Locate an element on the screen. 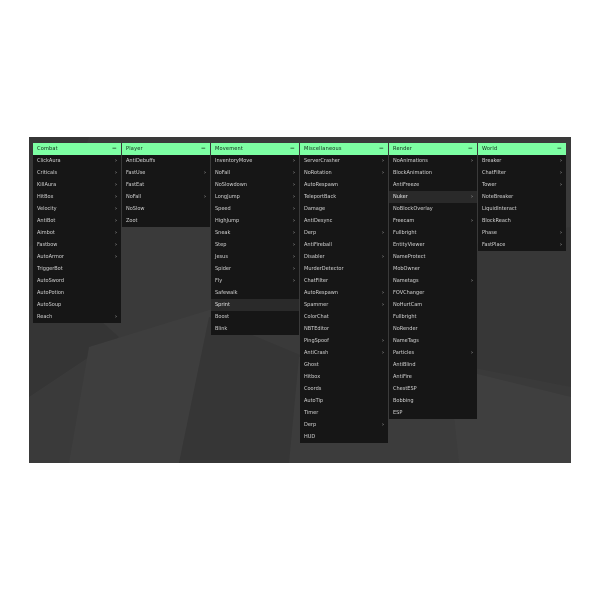  module-item: MurderDetector is located at coordinates (344, 269).